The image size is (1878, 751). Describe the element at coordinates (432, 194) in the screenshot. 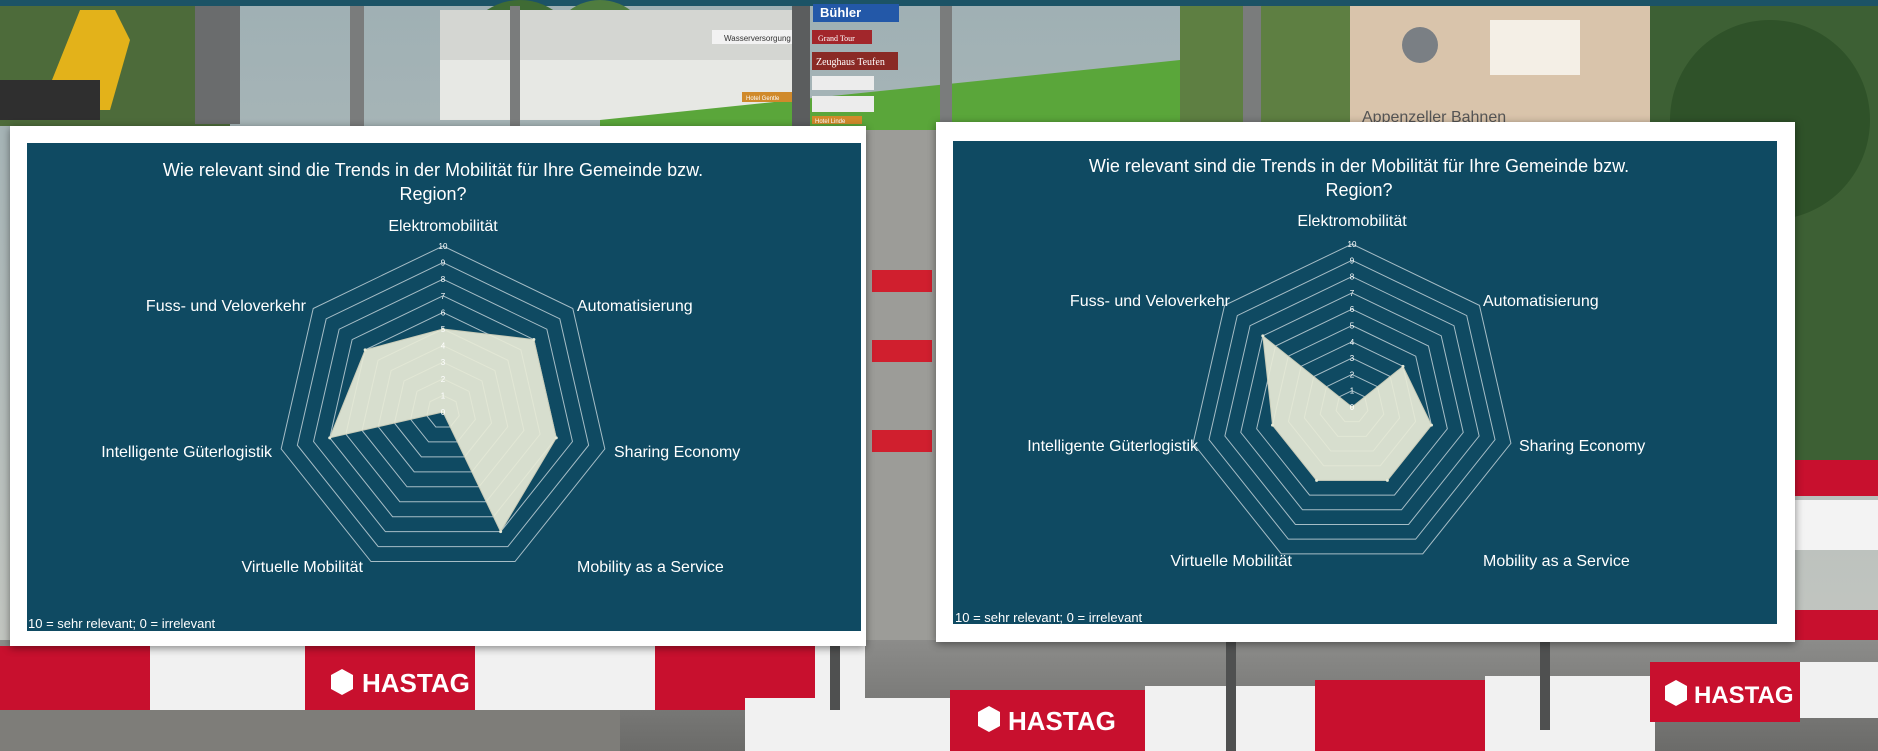

I see `chart-title-left-line2: Region?` at that location.